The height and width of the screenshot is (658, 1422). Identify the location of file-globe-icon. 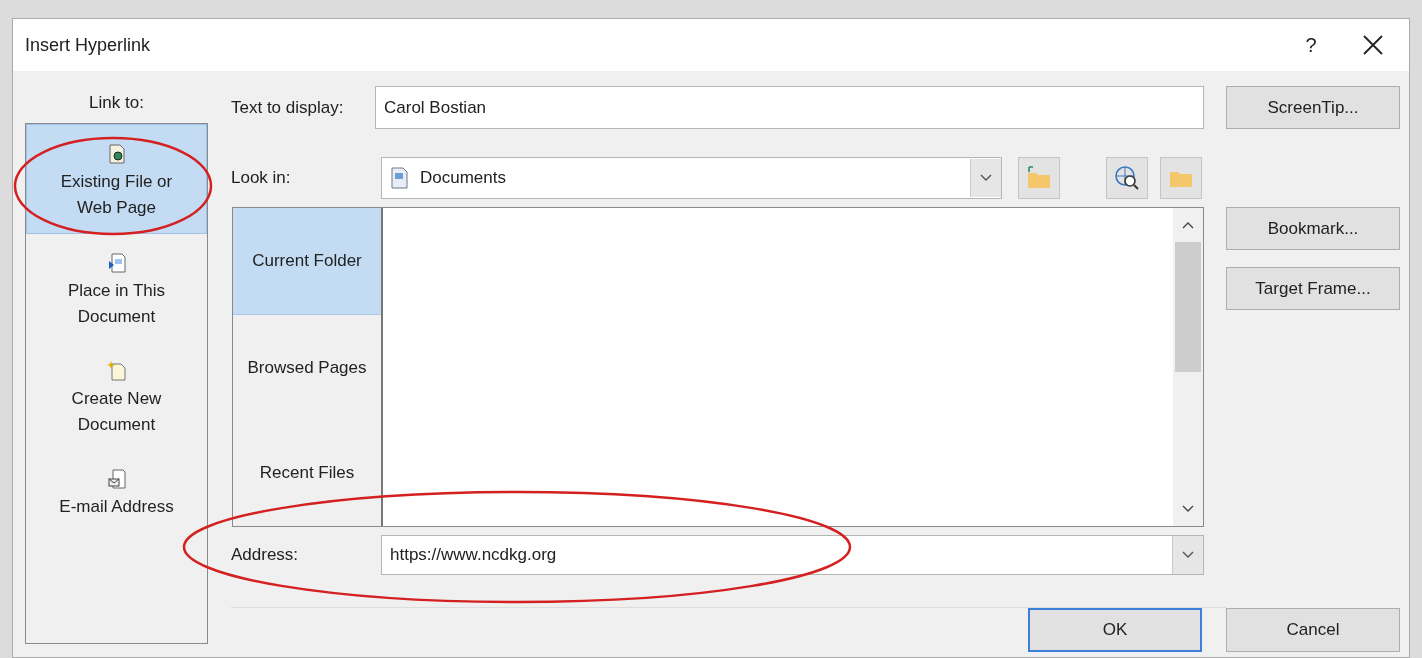
(116, 154).